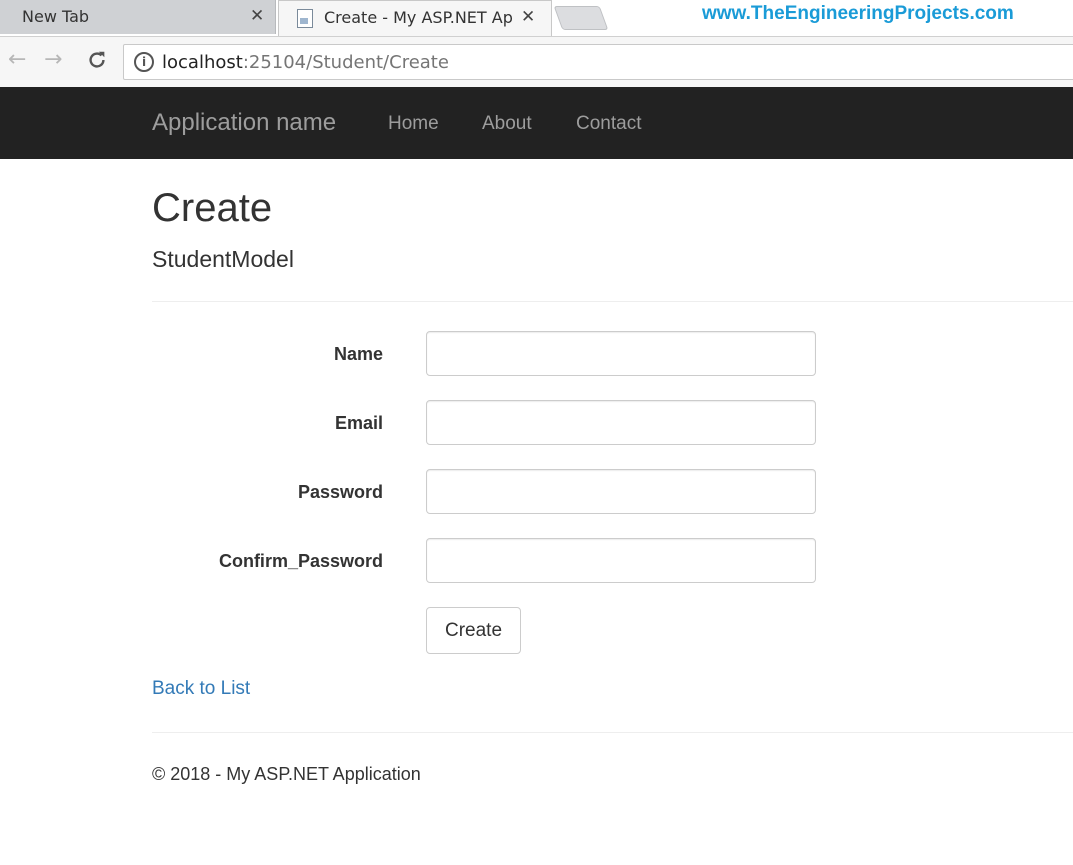 This screenshot has width=1073, height=865. I want to click on nav-link-about: About, so click(507, 124).